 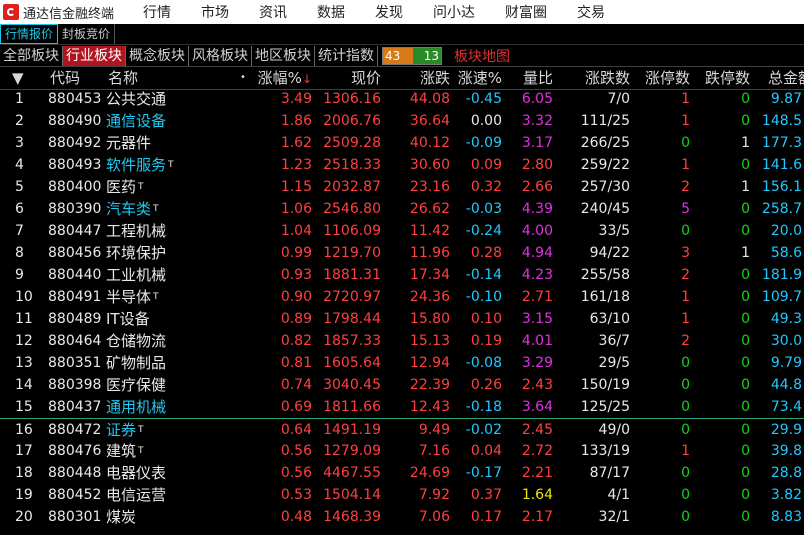 I want to click on cell-name: 工业机械, so click(x=136, y=275).